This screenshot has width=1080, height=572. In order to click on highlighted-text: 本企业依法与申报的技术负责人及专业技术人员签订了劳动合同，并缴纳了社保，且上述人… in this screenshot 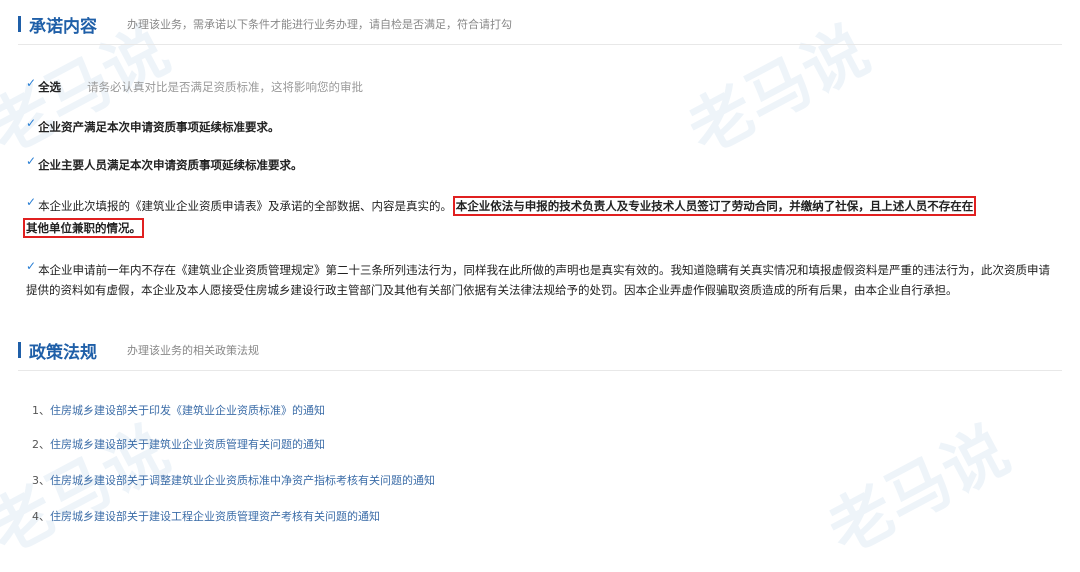, I will do `click(714, 206)`.